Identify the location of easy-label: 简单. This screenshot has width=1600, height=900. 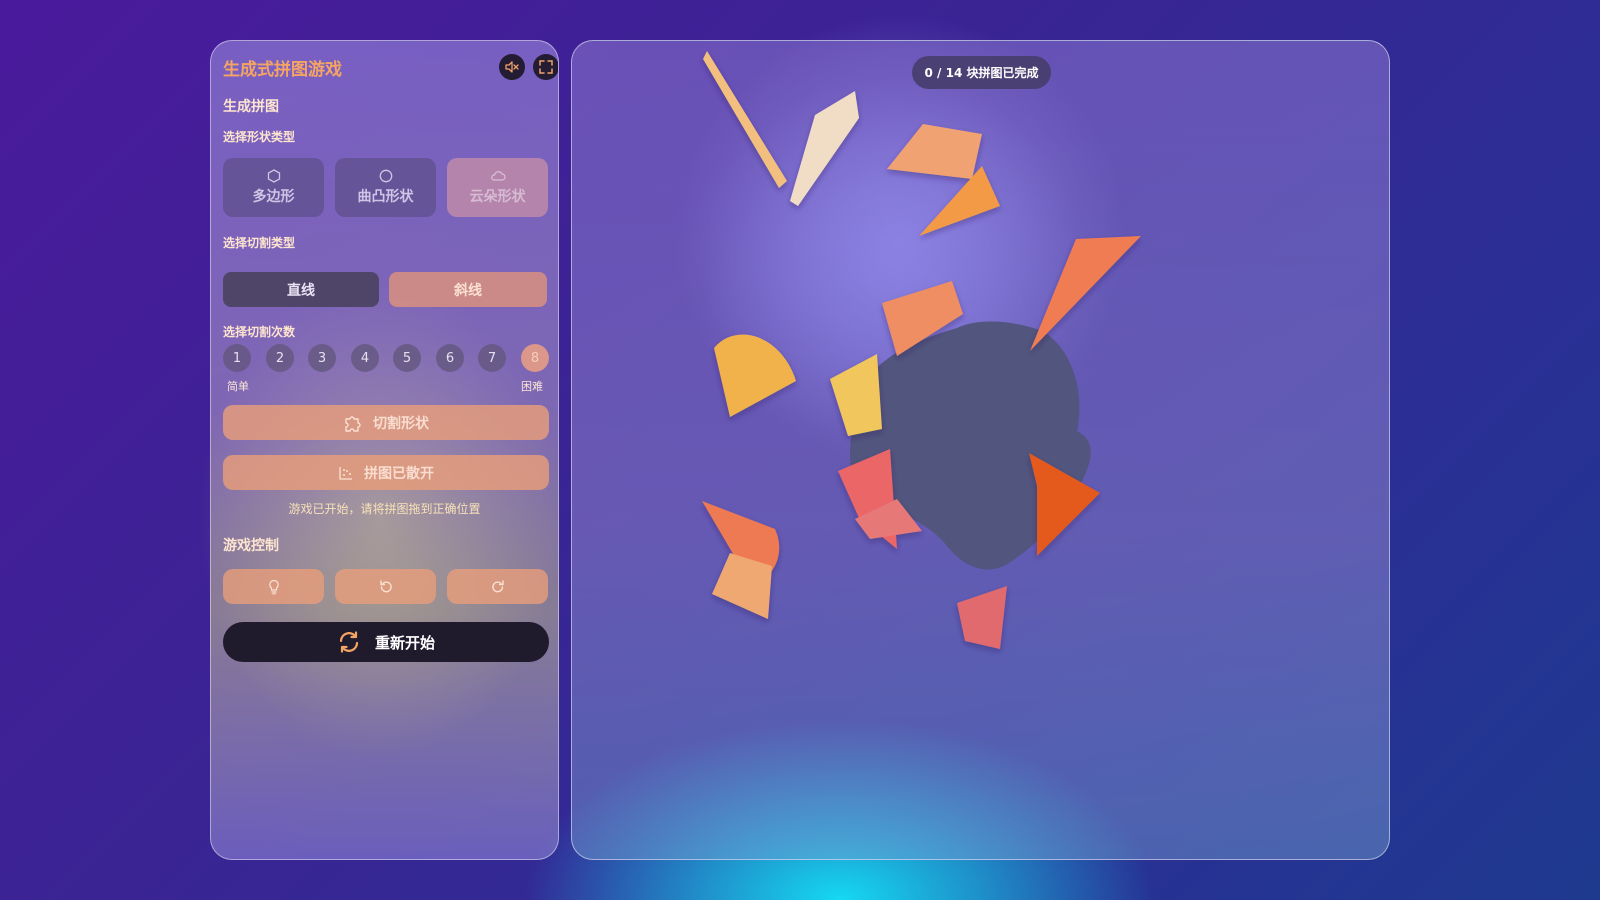
(238, 386).